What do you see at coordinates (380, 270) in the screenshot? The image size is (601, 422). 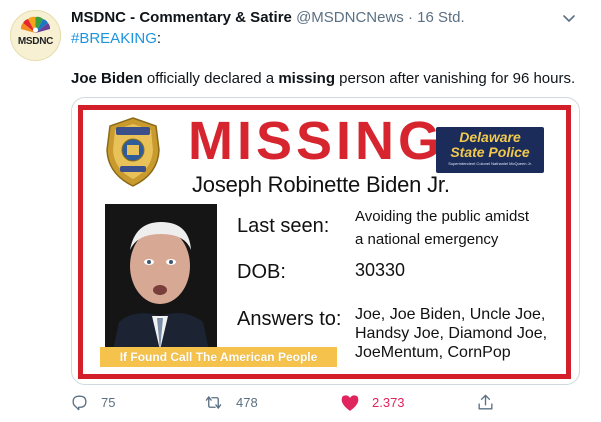 I see `dob-value: 30330` at bounding box center [380, 270].